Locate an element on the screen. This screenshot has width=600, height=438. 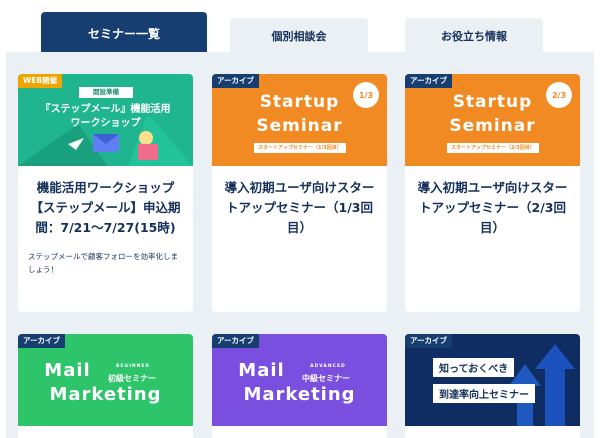
tab-individual-consultation: 個別相談会 is located at coordinates (299, 36).